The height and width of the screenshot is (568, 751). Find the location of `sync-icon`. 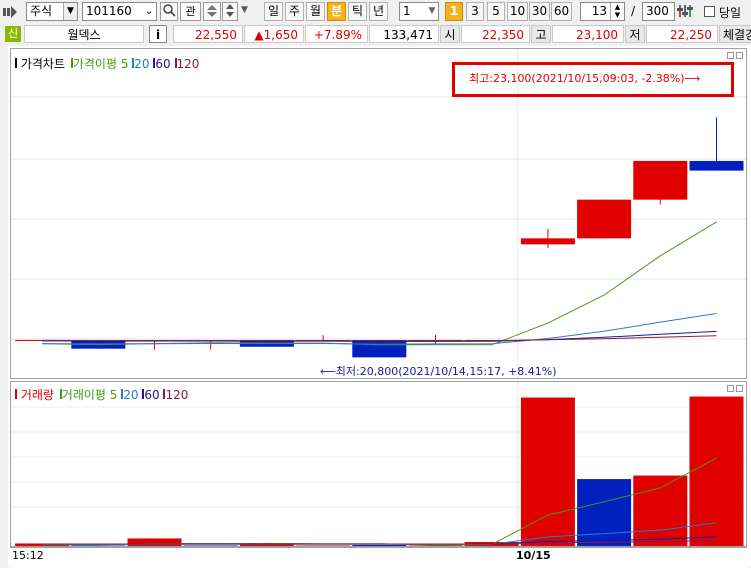

sync-icon is located at coordinates (212, 11).